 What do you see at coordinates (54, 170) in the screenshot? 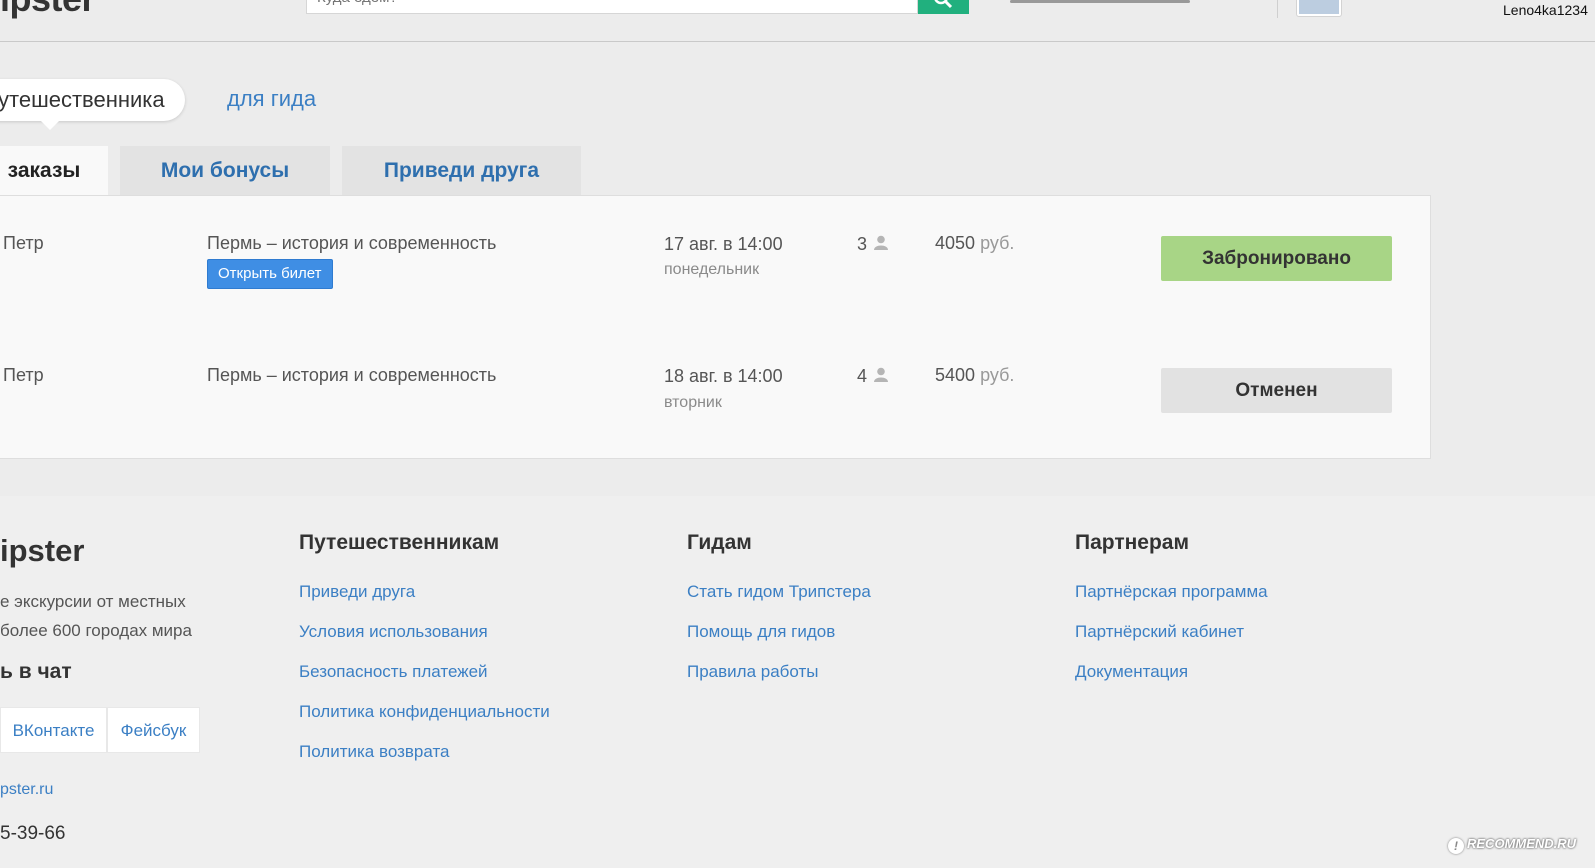
I see `tab-orders: заказы` at bounding box center [54, 170].